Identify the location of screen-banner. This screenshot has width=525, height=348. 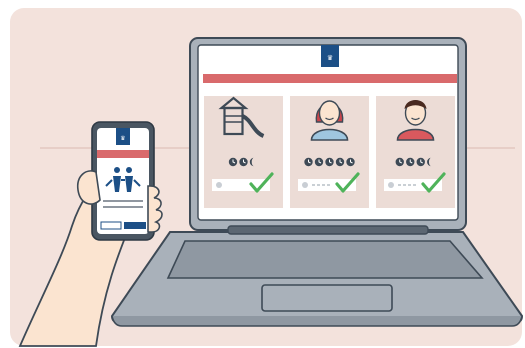
(330, 78).